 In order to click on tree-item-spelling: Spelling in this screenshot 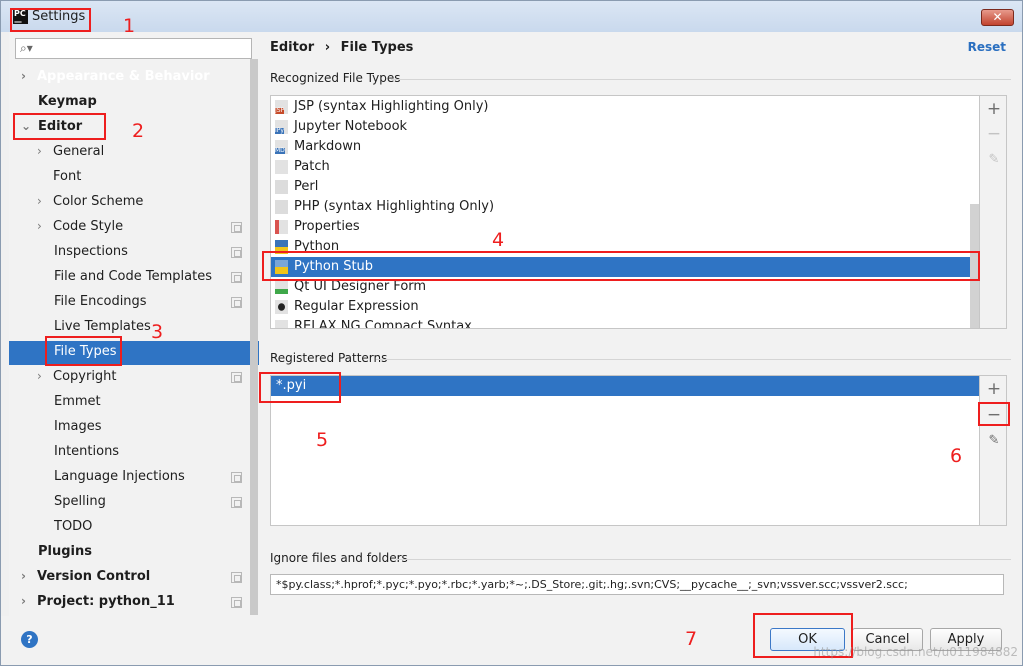, I will do `click(80, 501)`.